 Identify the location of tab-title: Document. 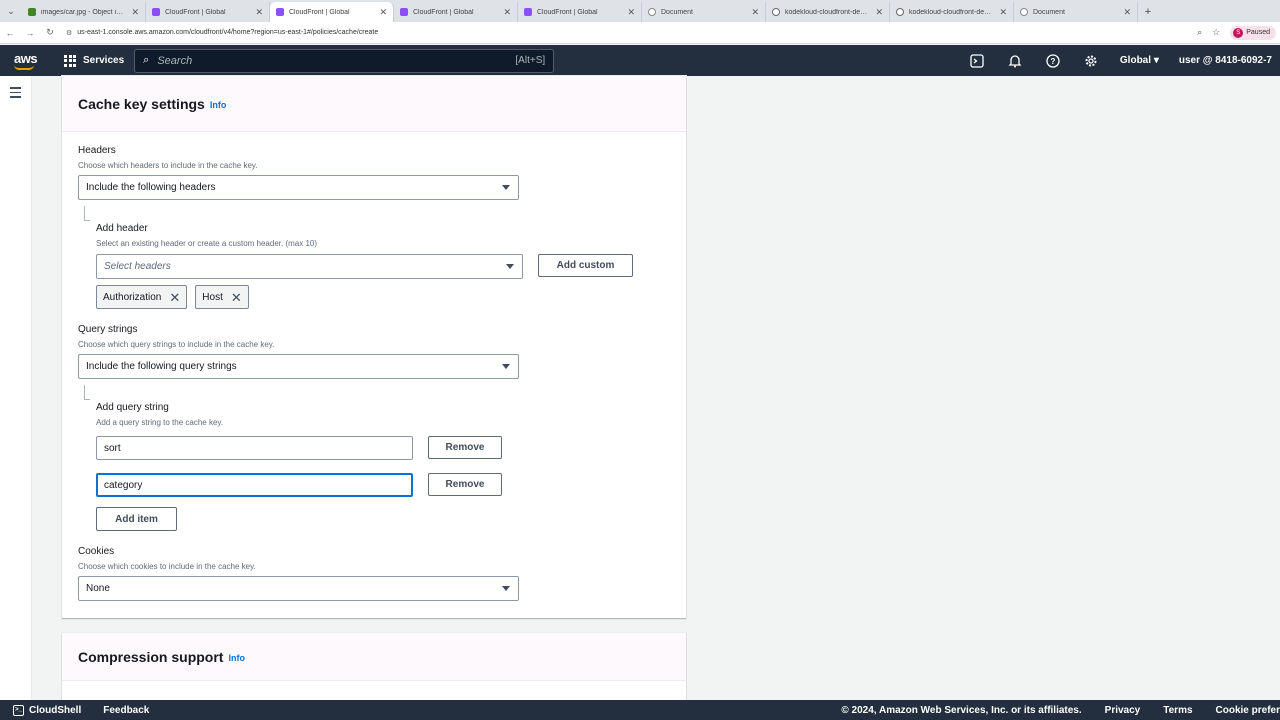
(1049, 12).